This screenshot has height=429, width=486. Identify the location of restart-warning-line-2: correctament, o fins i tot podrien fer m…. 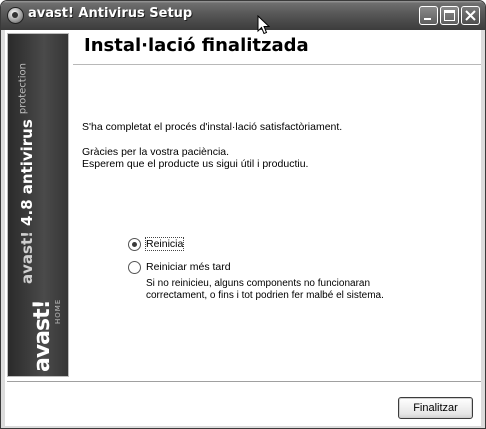
(265, 295).